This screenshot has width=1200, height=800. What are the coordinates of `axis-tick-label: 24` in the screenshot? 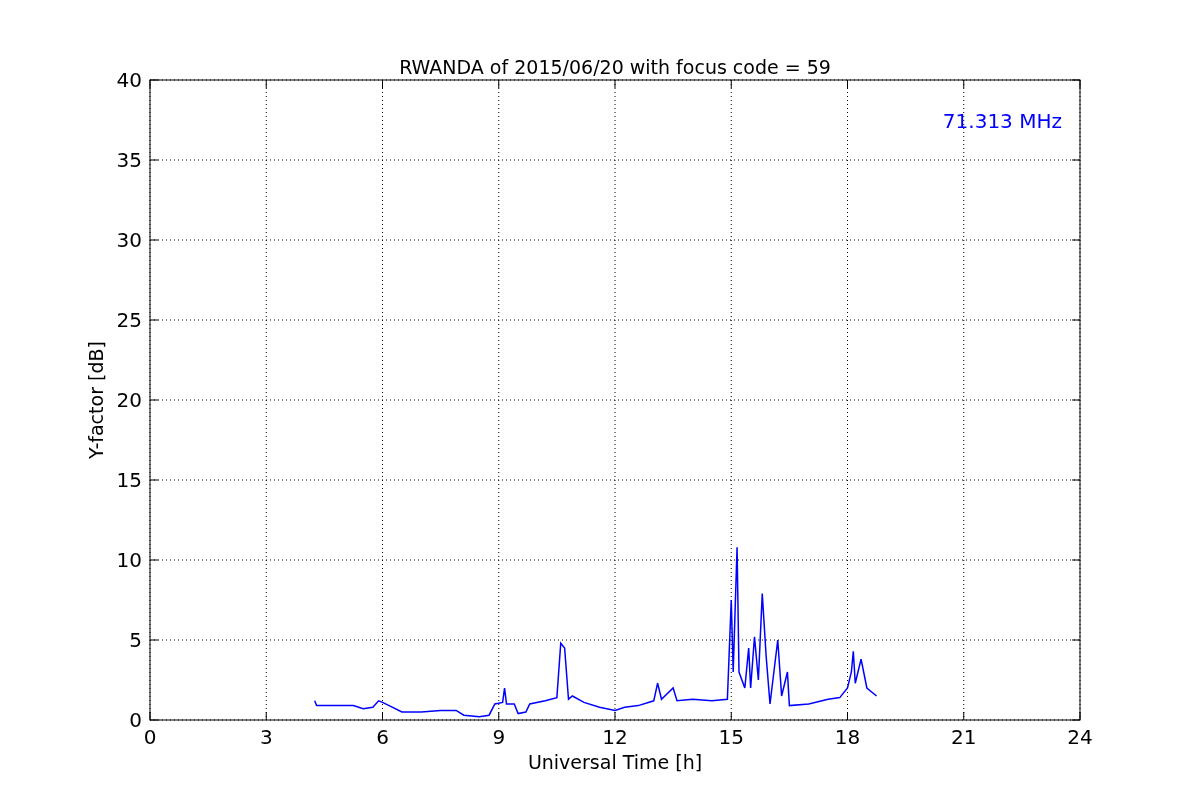 It's located at (1080, 737).